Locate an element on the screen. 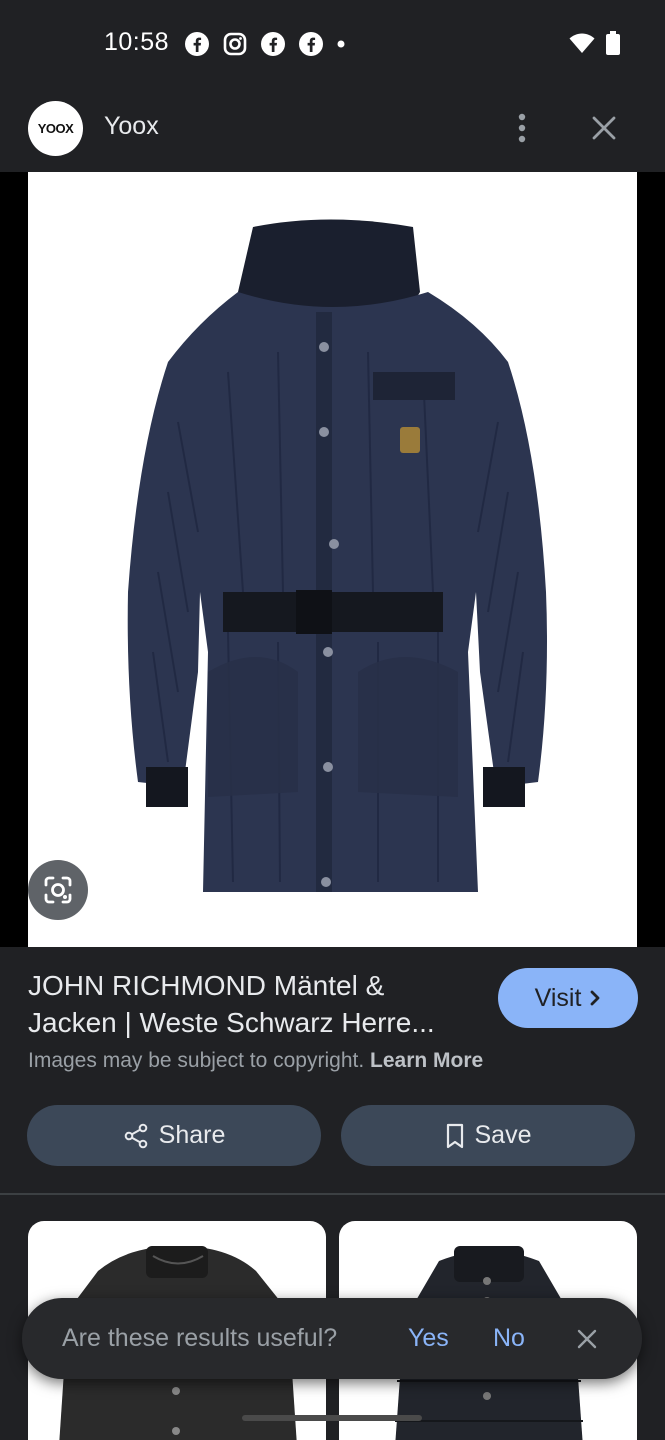  bookmark-icon is located at coordinates (454, 1135).